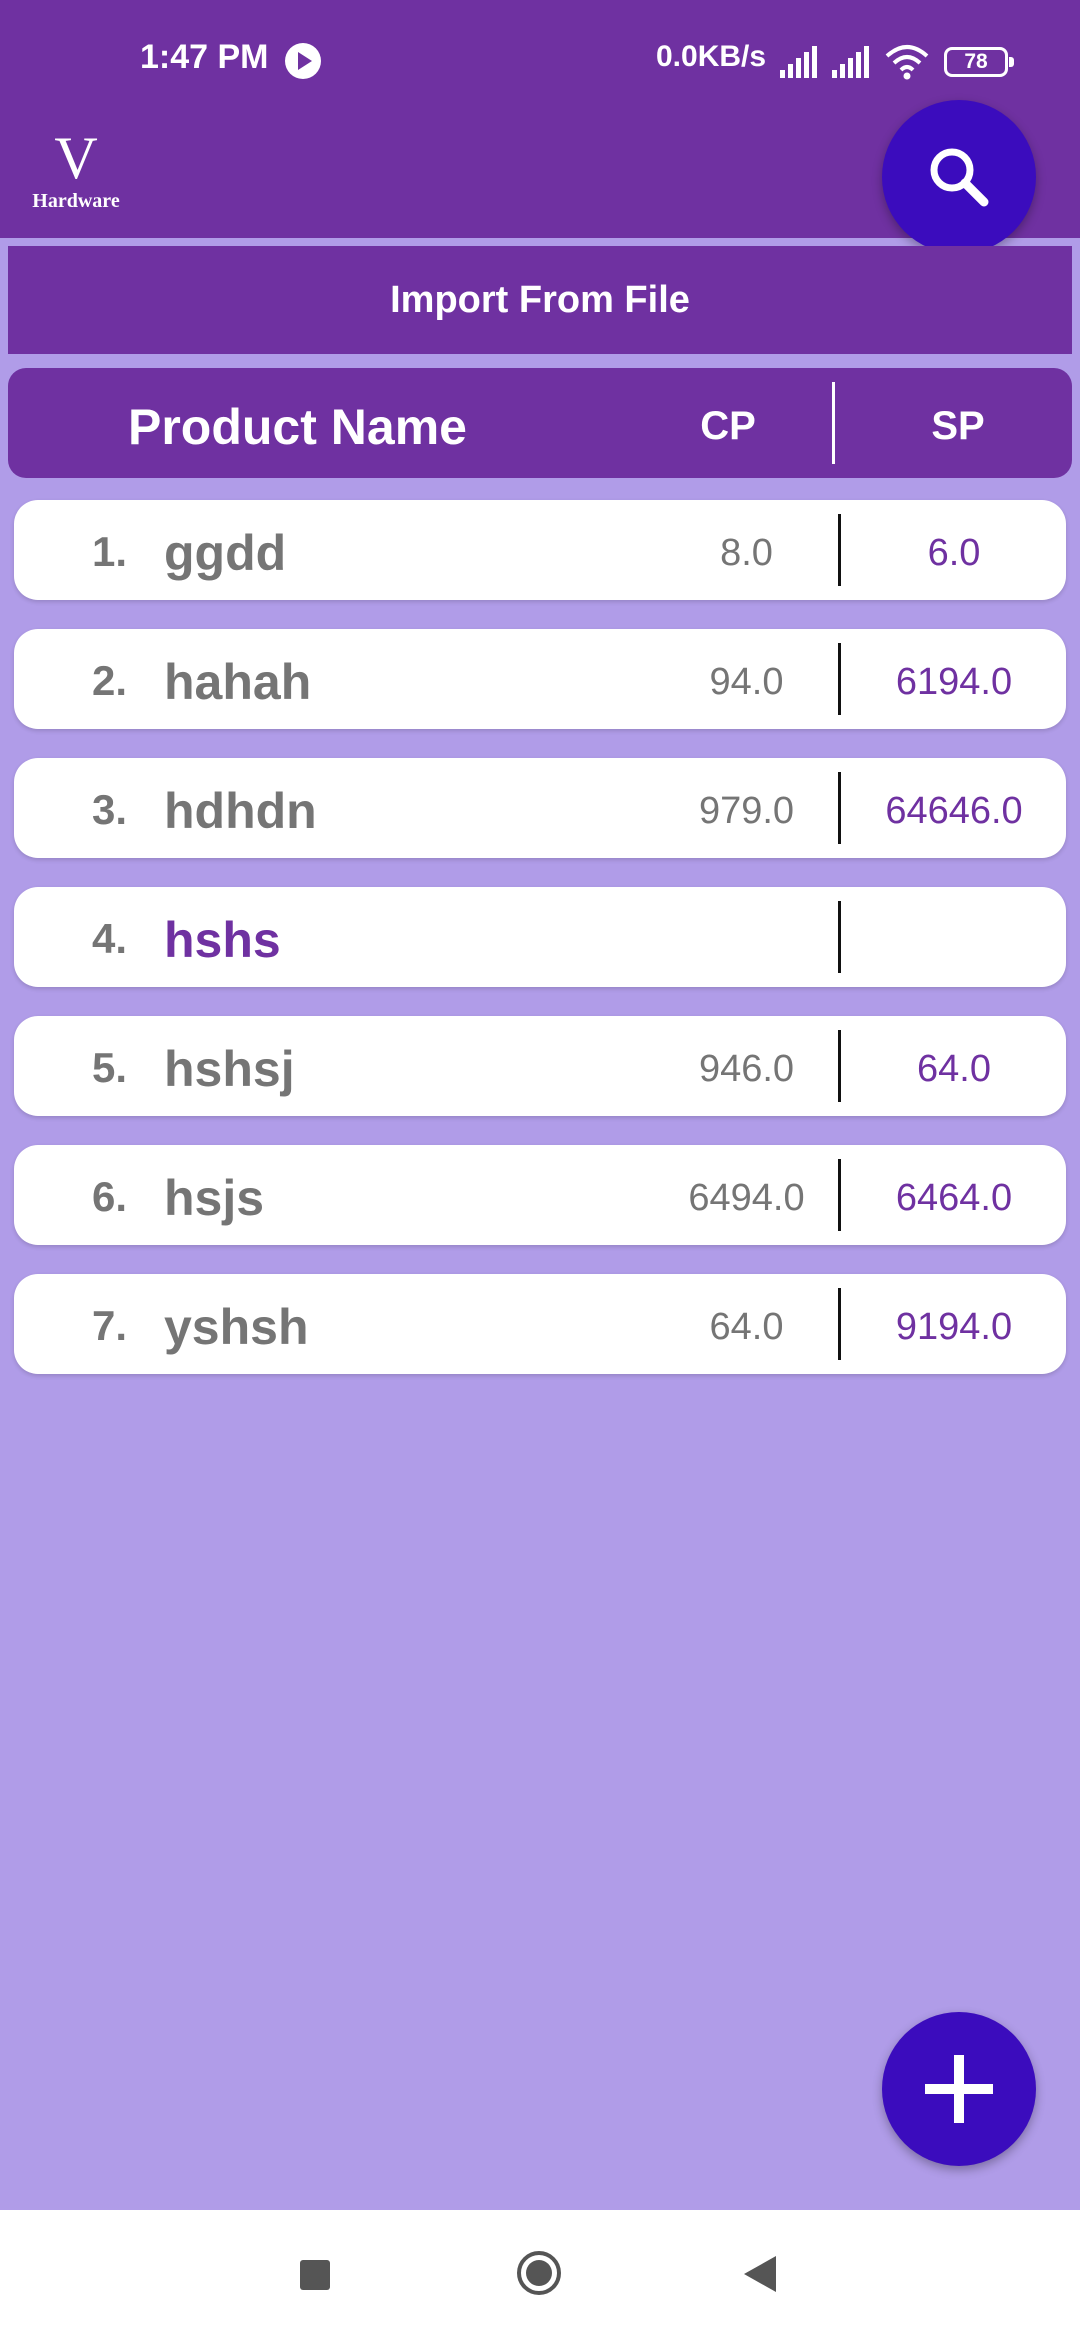 Image resolution: width=1080 pixels, height=2340 pixels. What do you see at coordinates (540, 679) in the screenshot?
I see `product-row: 2. hahah 94.0 6194.0` at bounding box center [540, 679].